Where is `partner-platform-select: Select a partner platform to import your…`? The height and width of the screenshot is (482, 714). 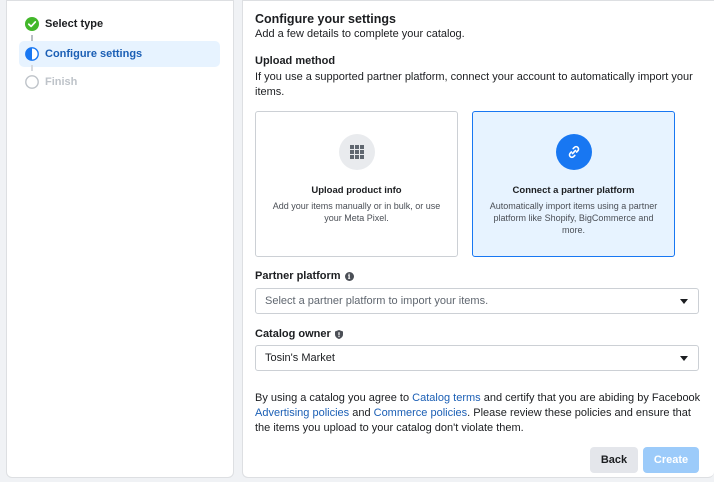 partner-platform-select: Select a partner platform to import your… is located at coordinates (477, 301).